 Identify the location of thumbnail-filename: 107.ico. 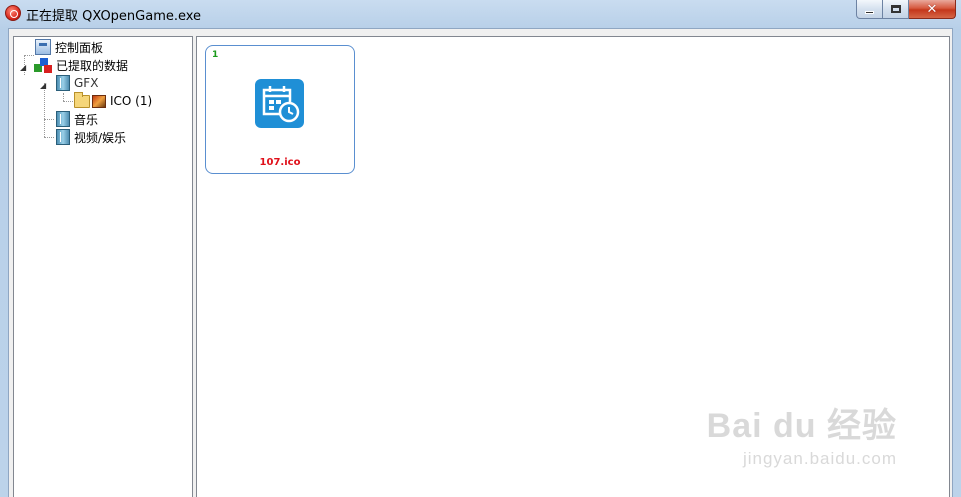
(280, 162).